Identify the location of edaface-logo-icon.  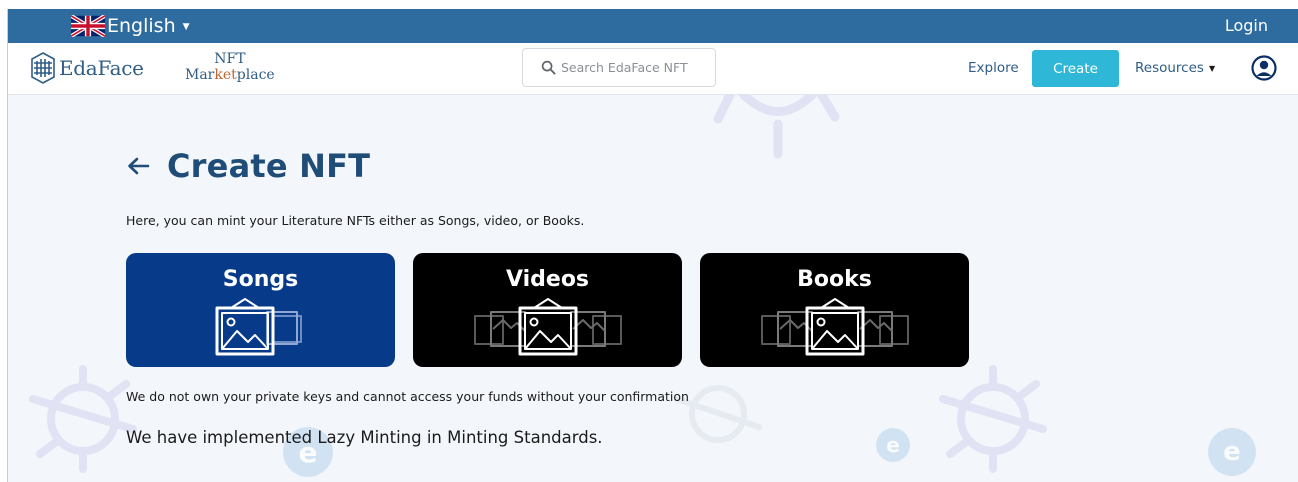
(43, 68).